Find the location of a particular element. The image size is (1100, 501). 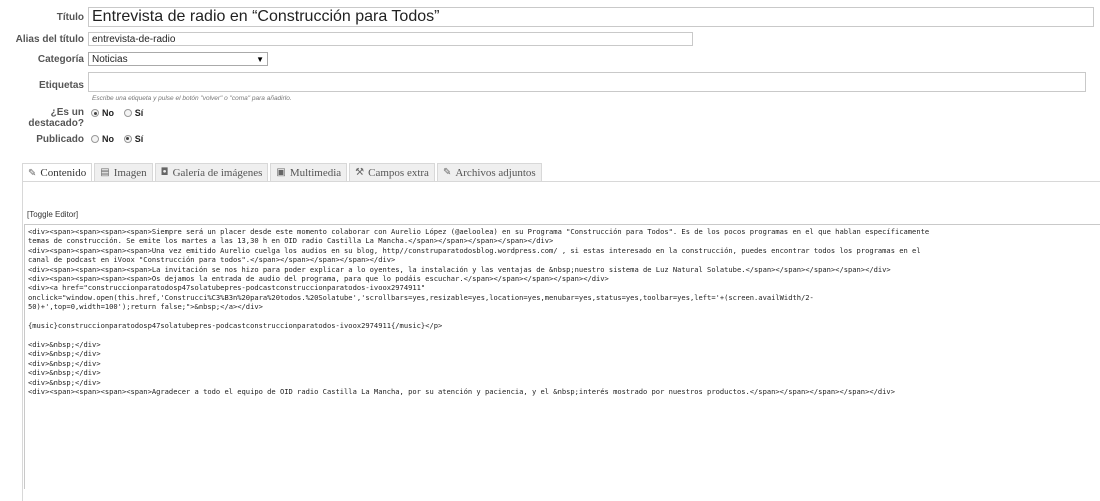

featured-label: ¿Es un destacado? is located at coordinates (44, 118).